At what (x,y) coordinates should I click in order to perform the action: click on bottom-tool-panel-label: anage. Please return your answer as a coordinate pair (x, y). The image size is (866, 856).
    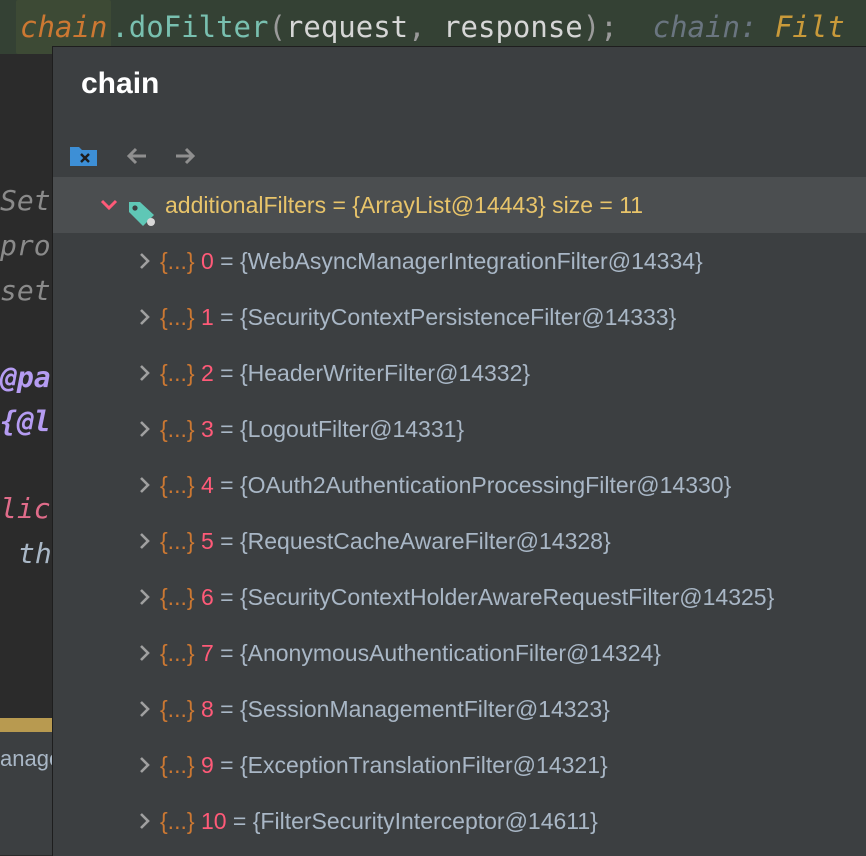
    Looking at the image, I should click on (26, 758).